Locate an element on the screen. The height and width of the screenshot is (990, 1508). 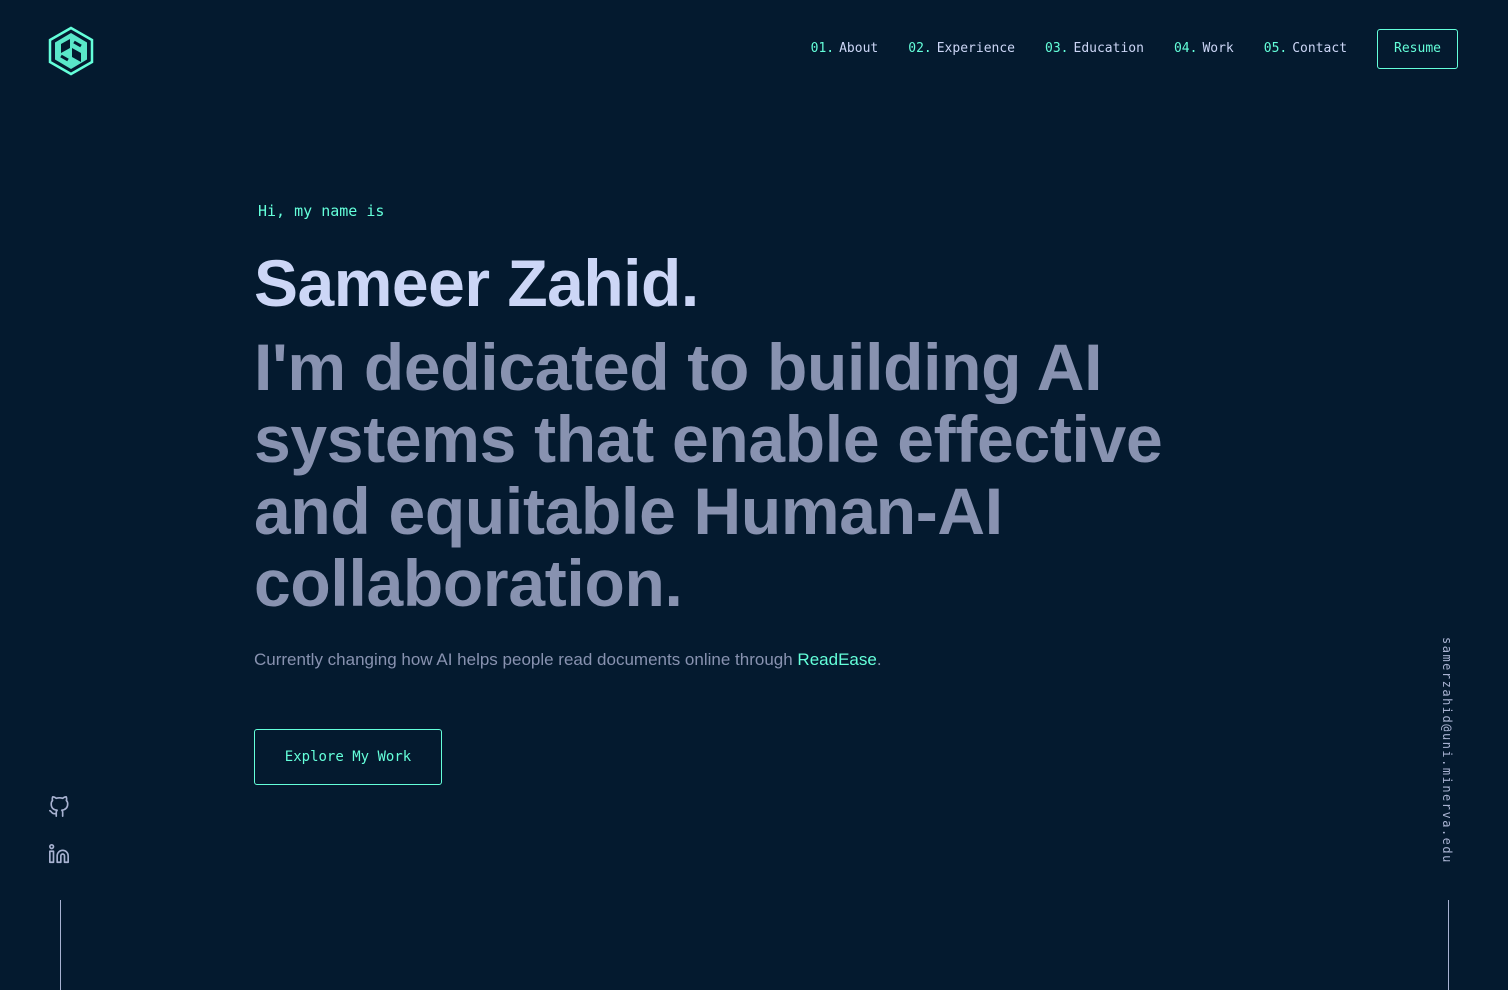
email-link: samerzahid@uni.minerva.edu is located at coordinates (1447, 750).